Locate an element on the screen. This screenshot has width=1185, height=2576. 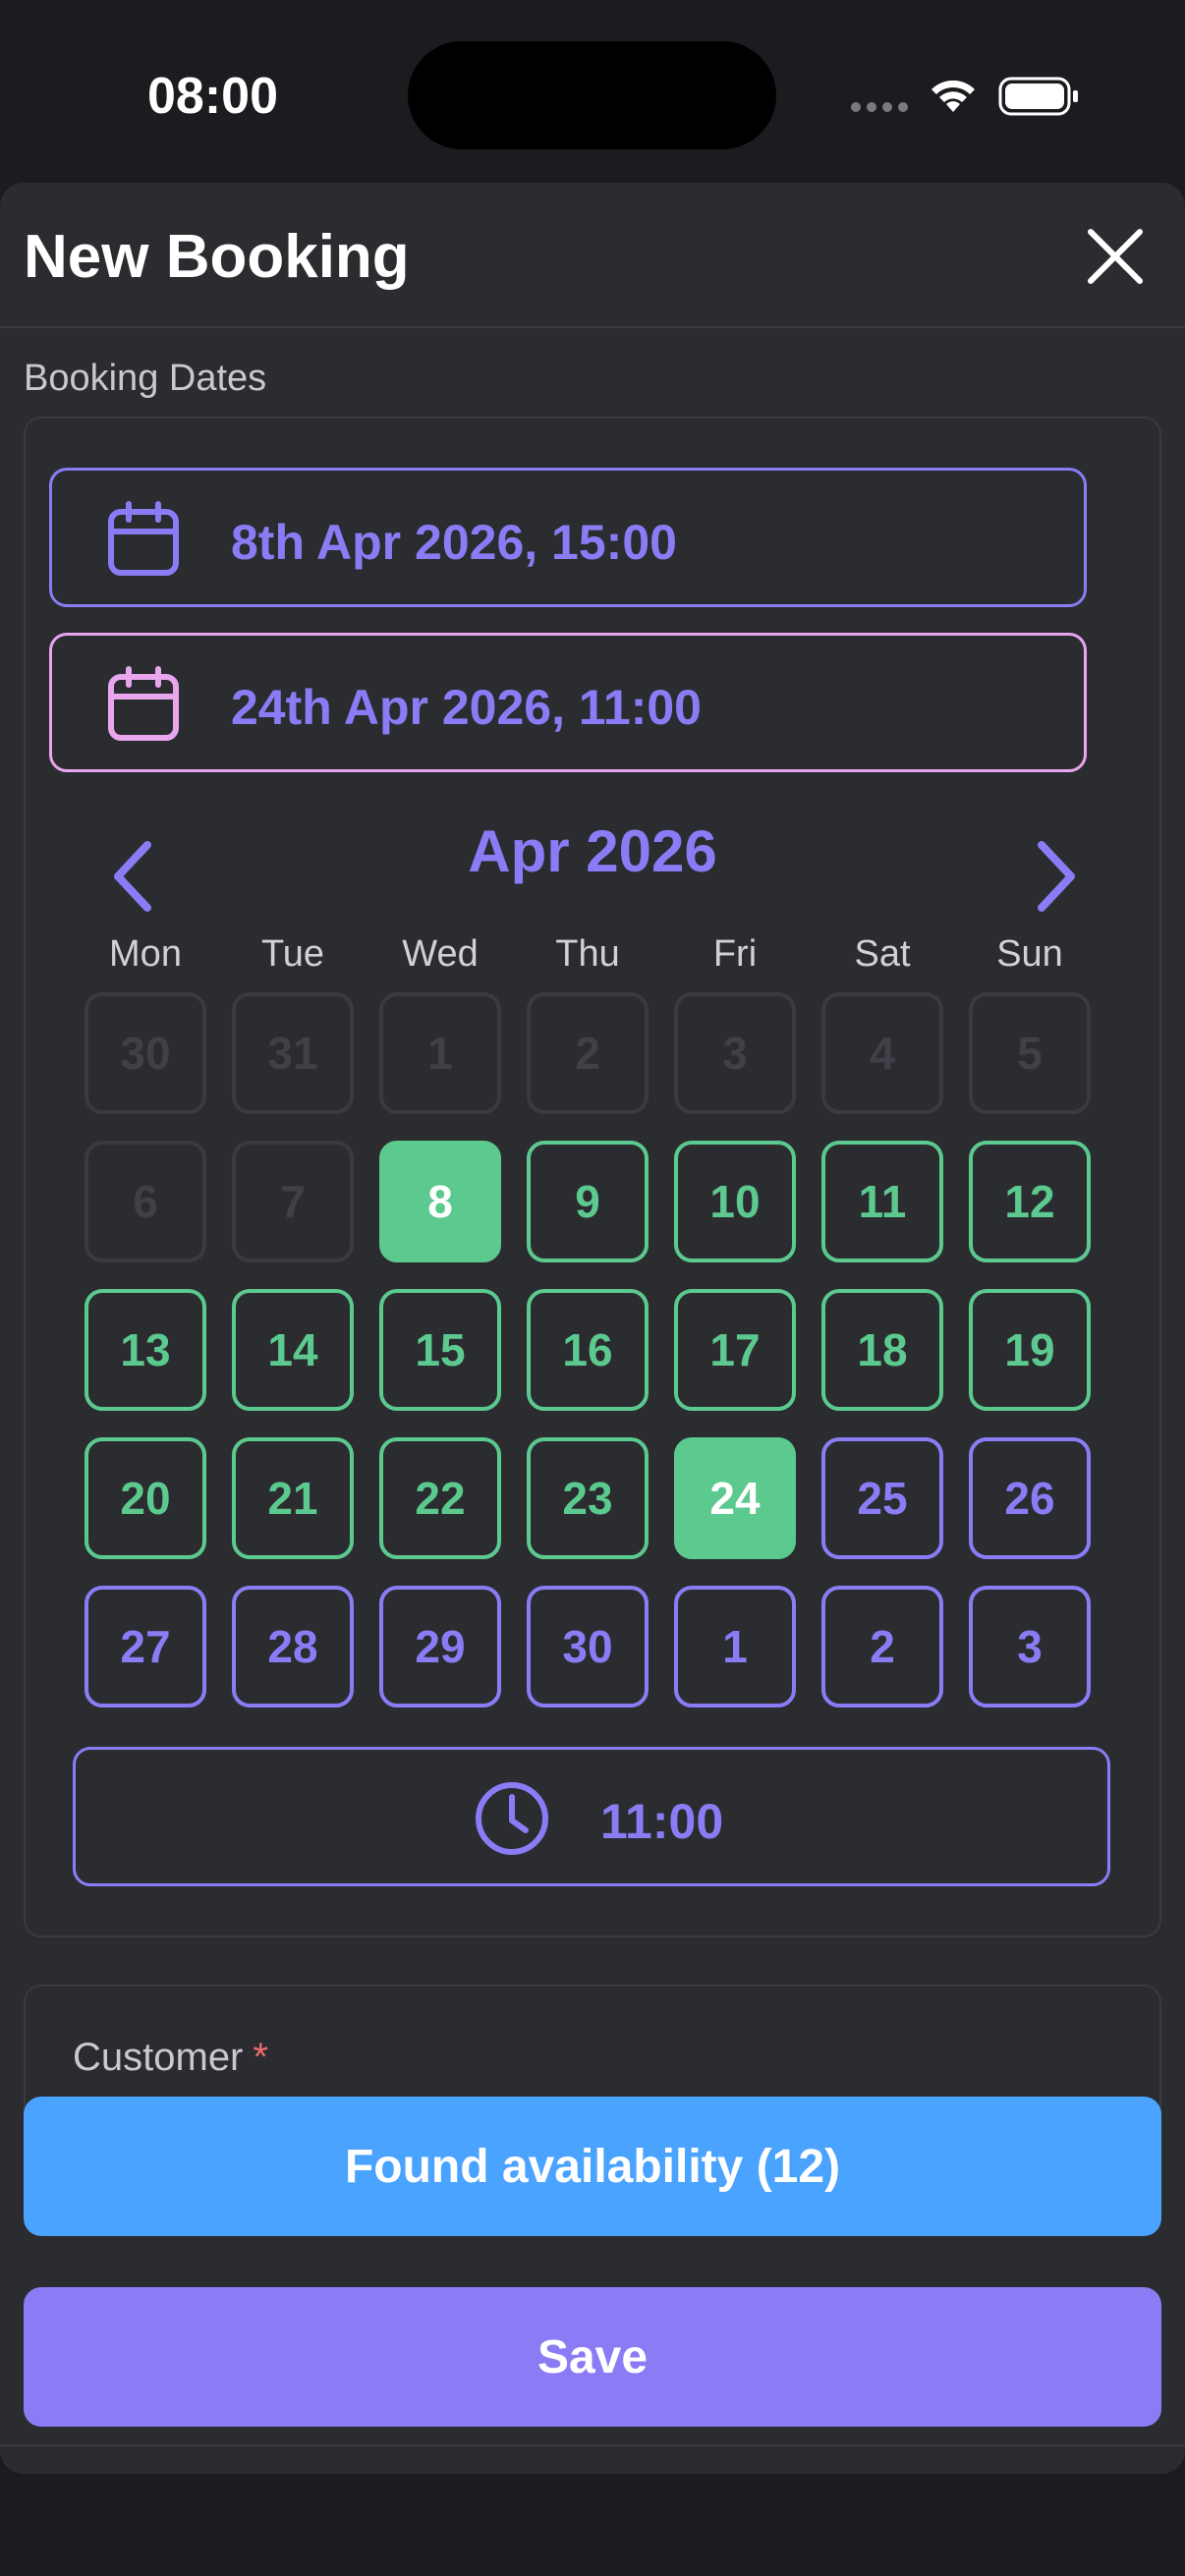
weekday-label: Thu is located at coordinates (588, 954).